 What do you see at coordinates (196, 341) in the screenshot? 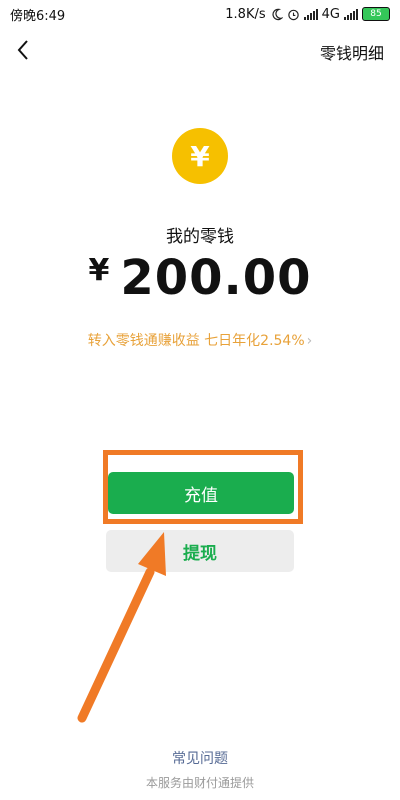
I see `promo-text: 转入零钱通赚收益 七日年化2.54%` at bounding box center [196, 341].